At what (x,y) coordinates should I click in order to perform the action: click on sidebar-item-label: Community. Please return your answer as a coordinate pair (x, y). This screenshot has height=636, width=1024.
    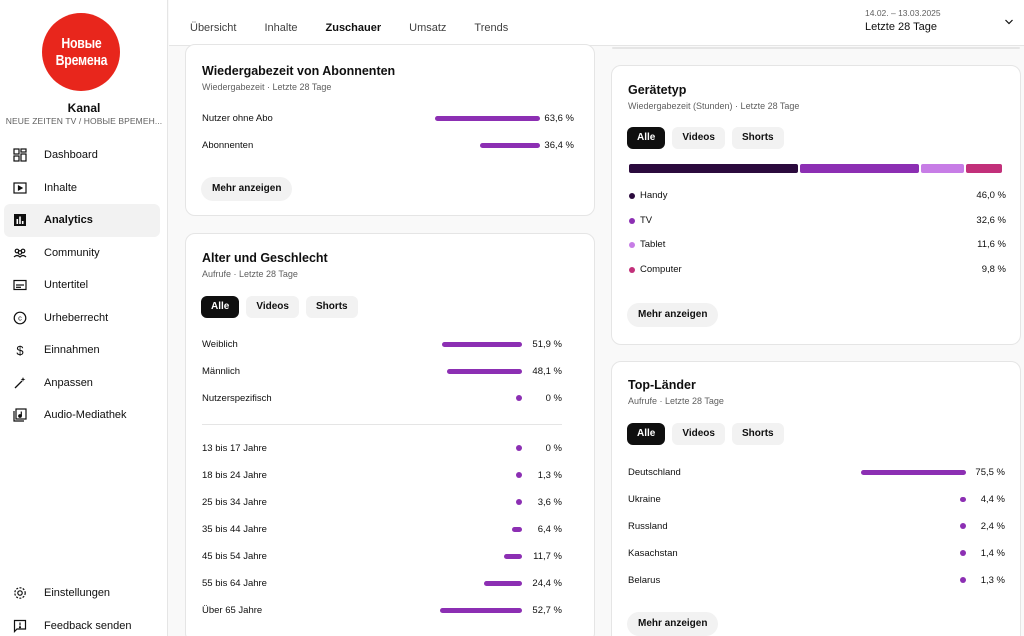
    Looking at the image, I should click on (72, 252).